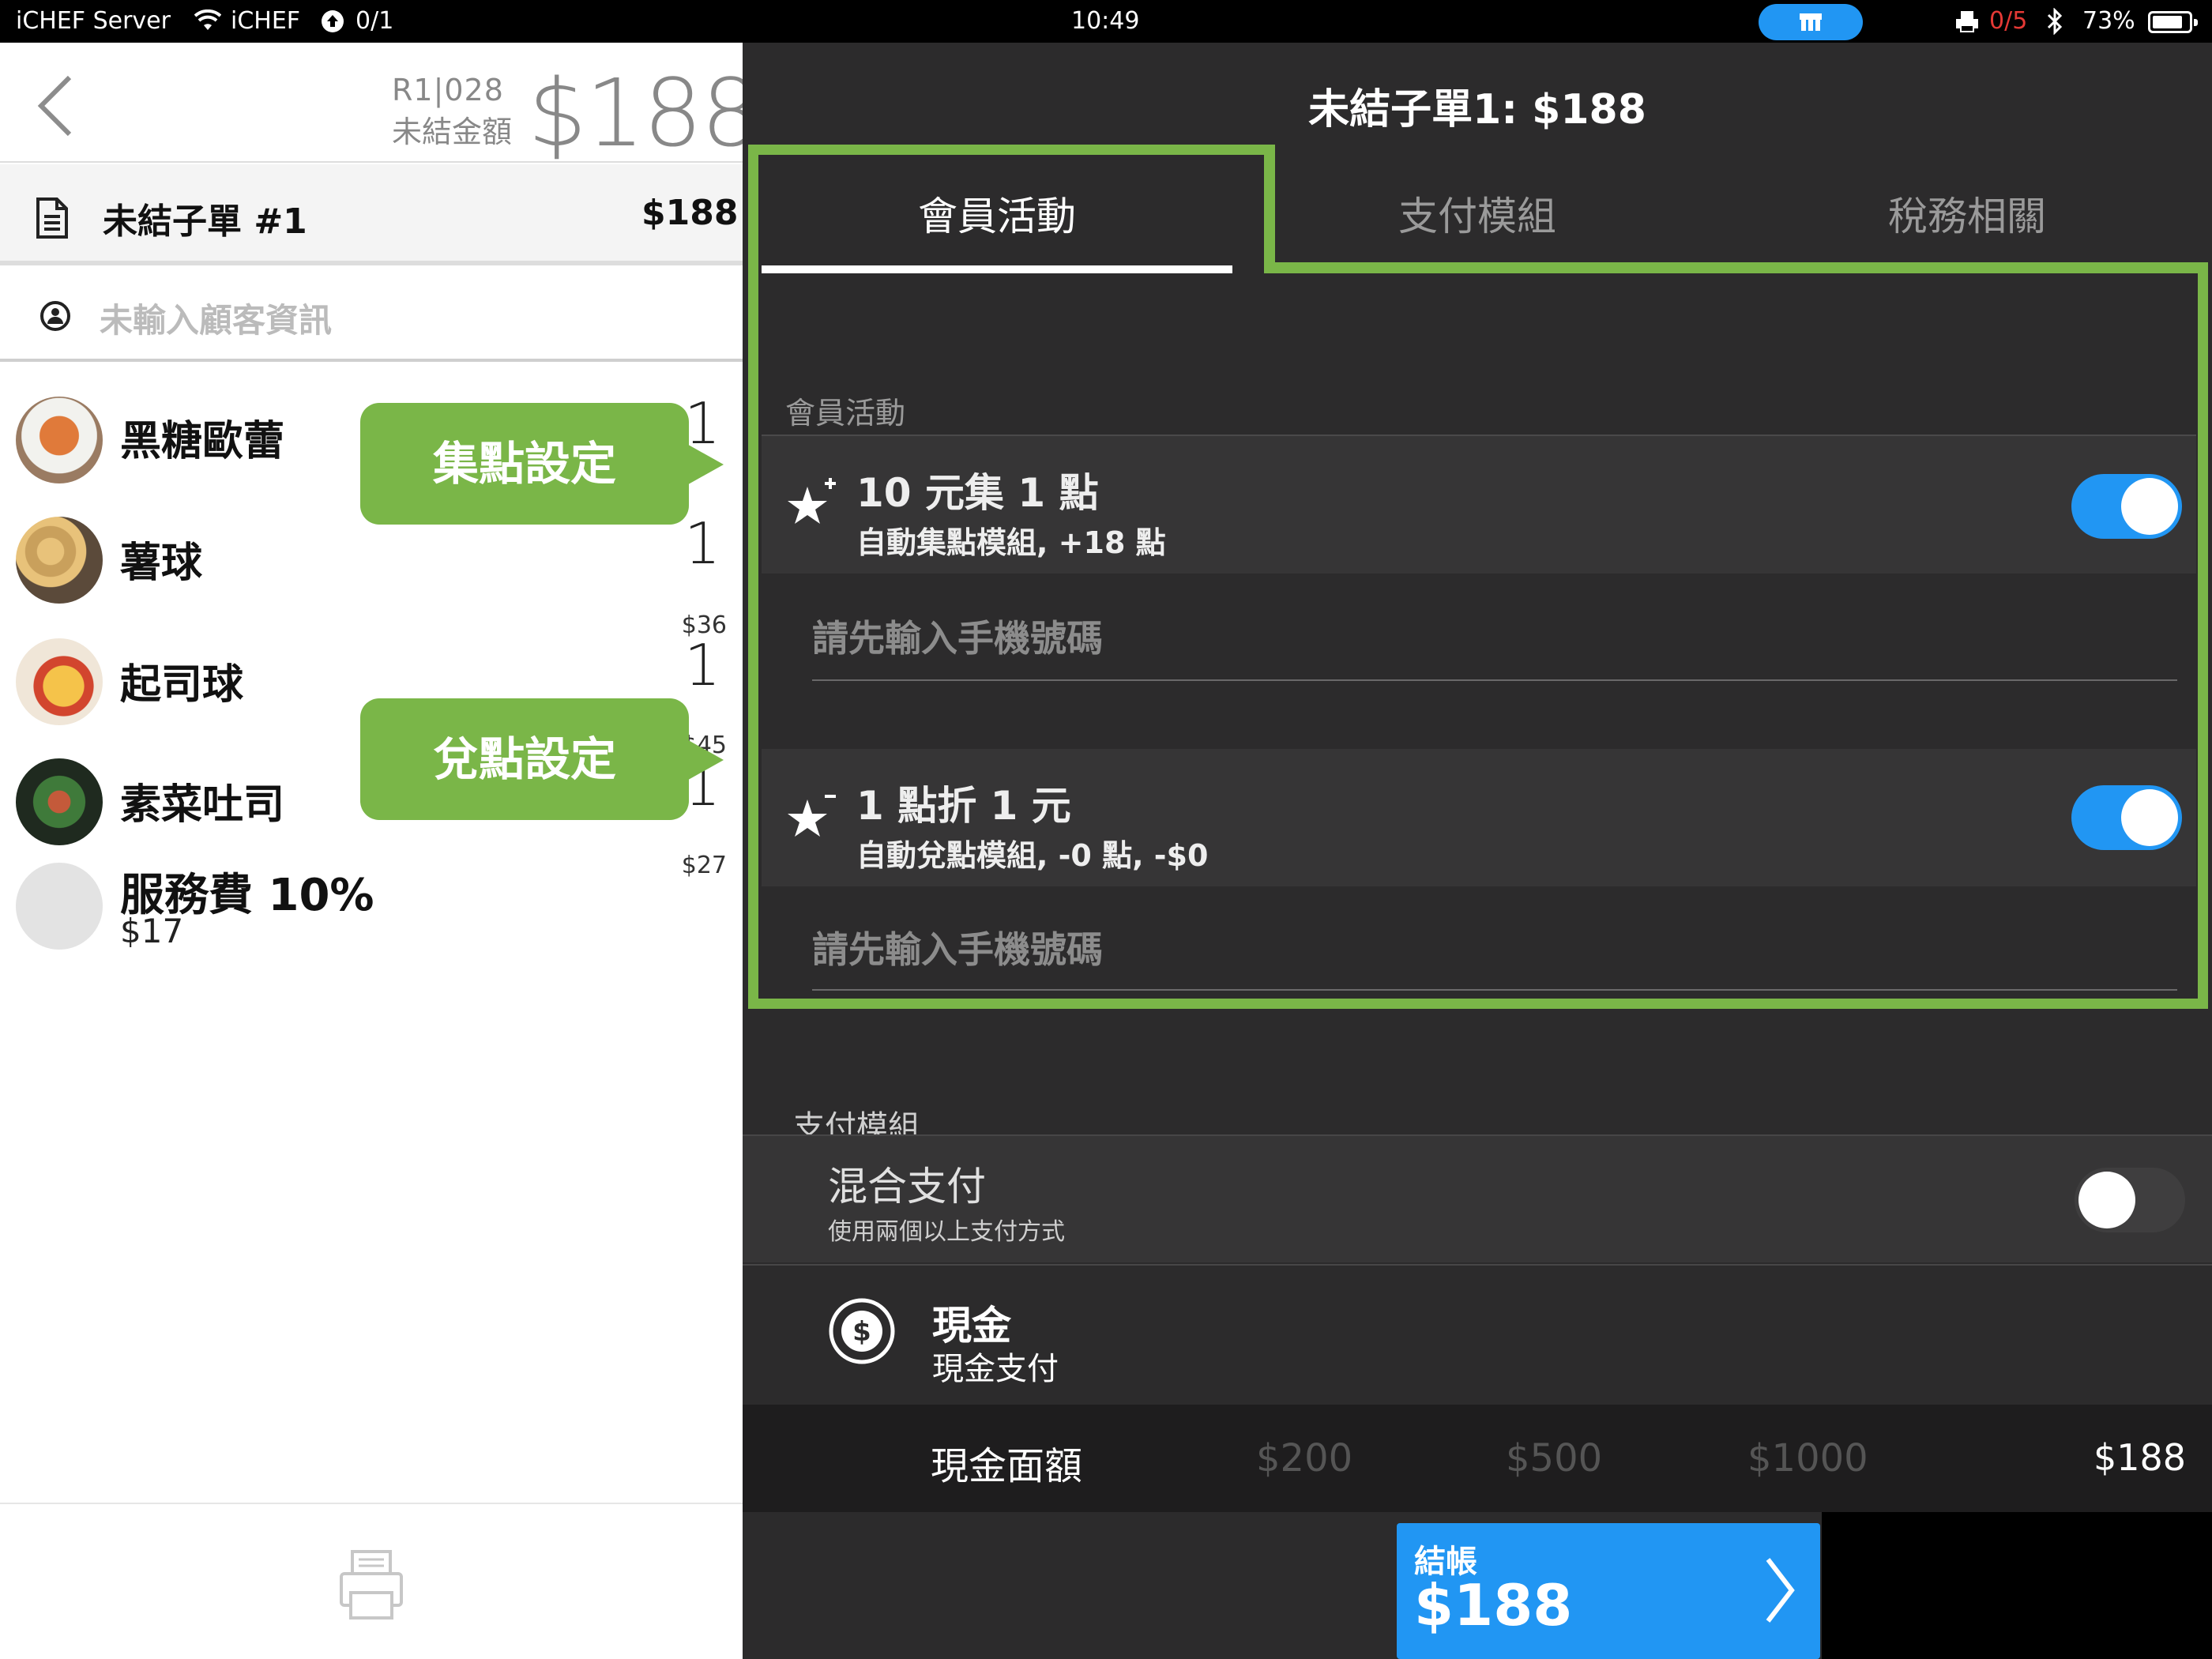  What do you see at coordinates (978, 493) in the screenshot?
I see `earn-rule-title: 10 元集 1 點` at bounding box center [978, 493].